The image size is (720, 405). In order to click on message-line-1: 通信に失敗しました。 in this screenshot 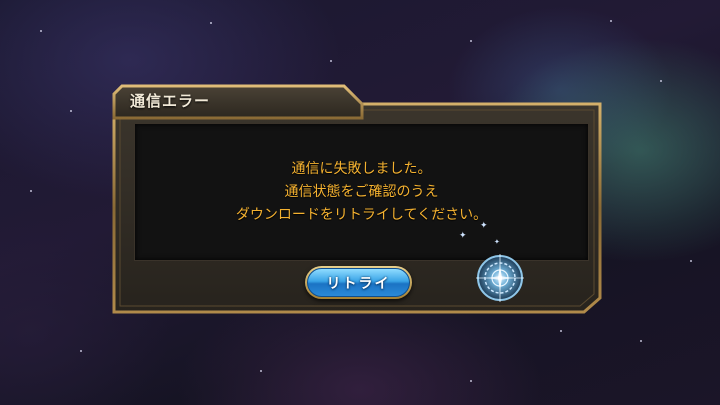, I will do `click(361, 169)`.